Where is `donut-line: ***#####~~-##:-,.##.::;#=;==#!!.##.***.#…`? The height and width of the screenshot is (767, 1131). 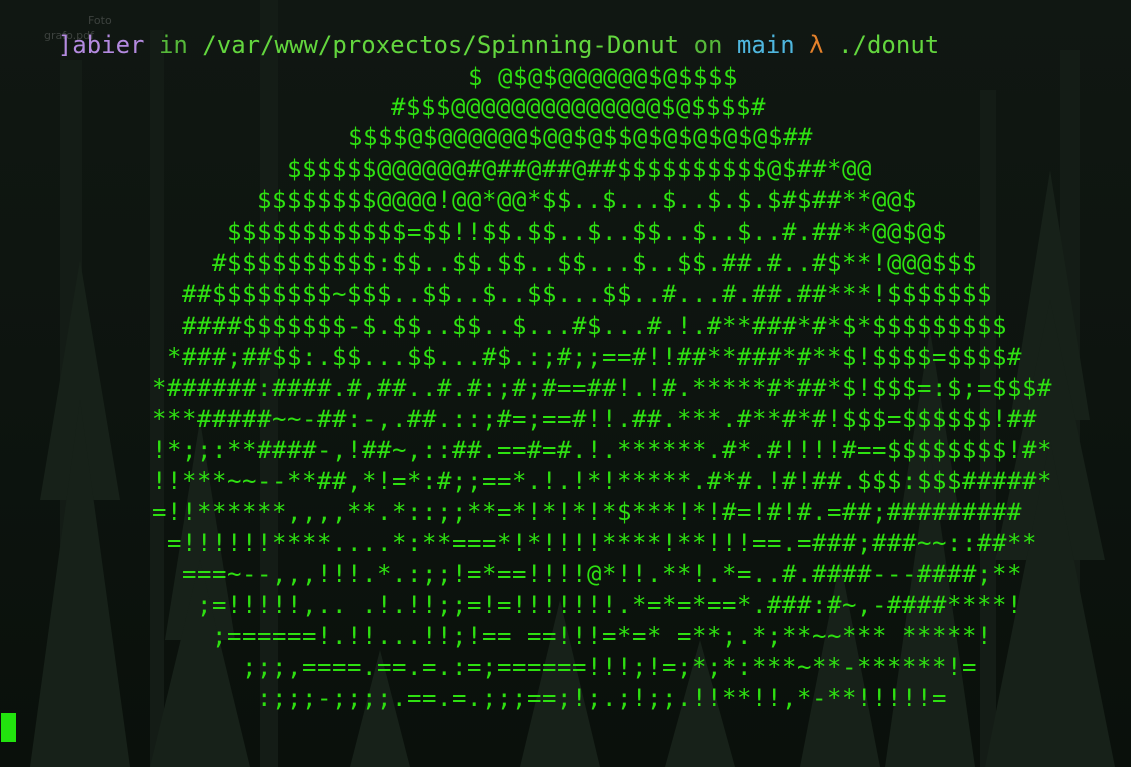 donut-line: ***#####~~-##:-,.##.::;#=;==#!!.##.***.#… is located at coordinates (594, 419).